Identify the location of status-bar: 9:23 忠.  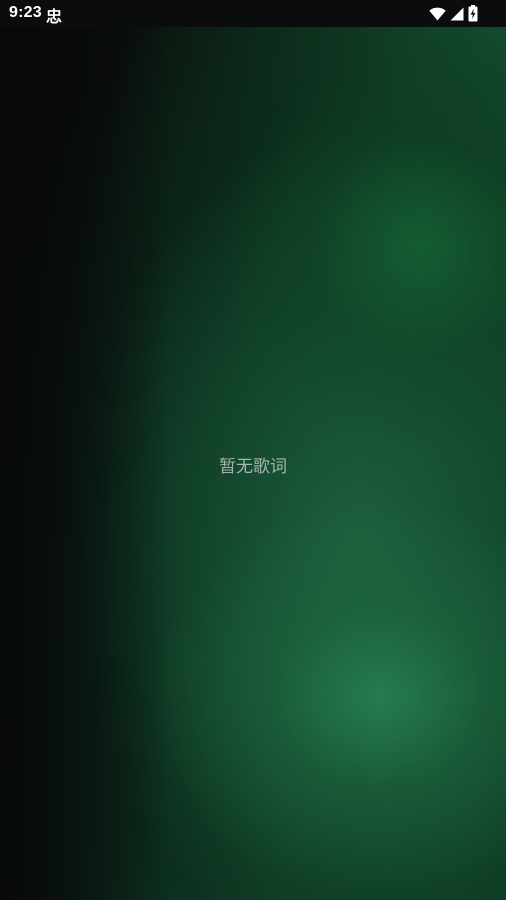
(253, 13).